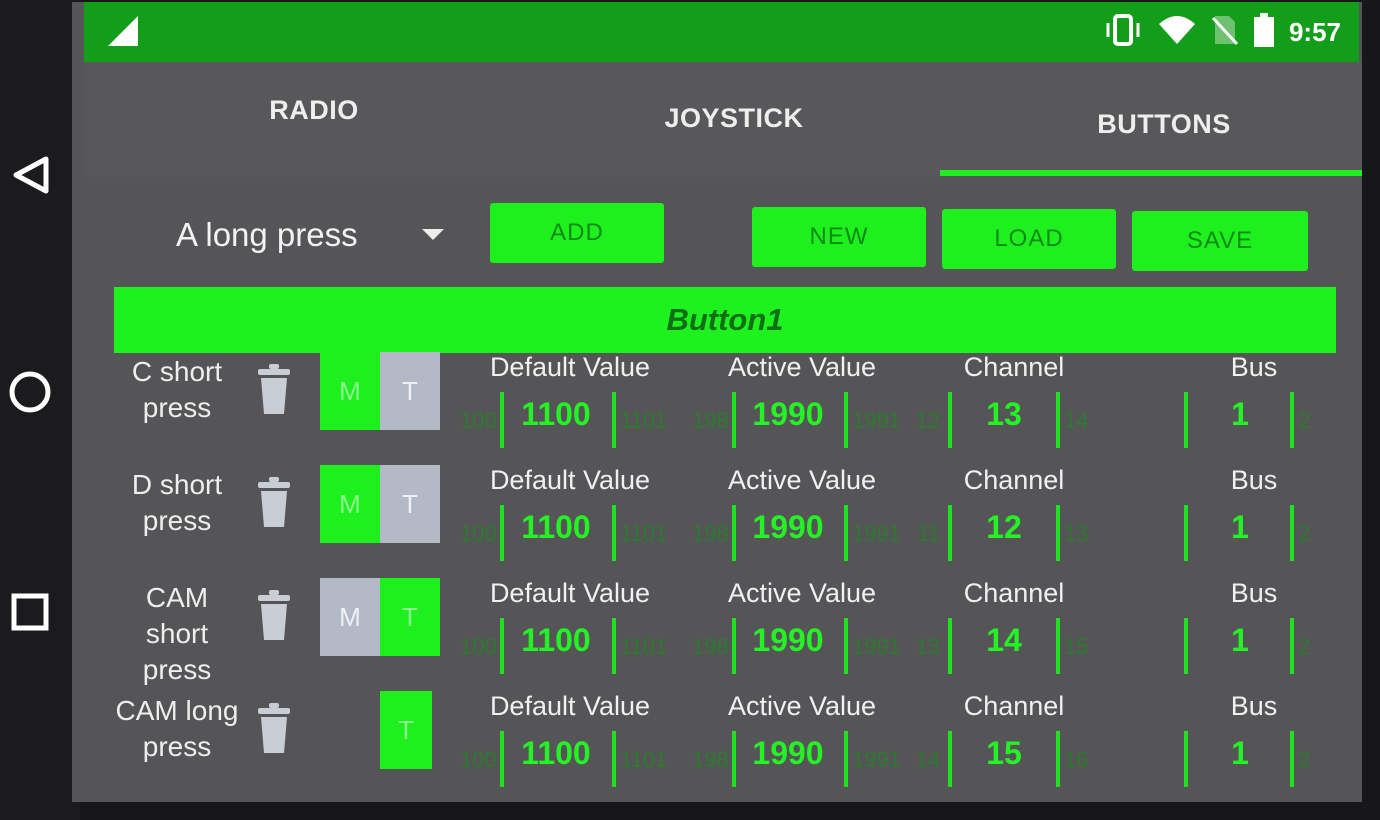  I want to click on channel-picker: 12 13 14, so click(1014, 419).